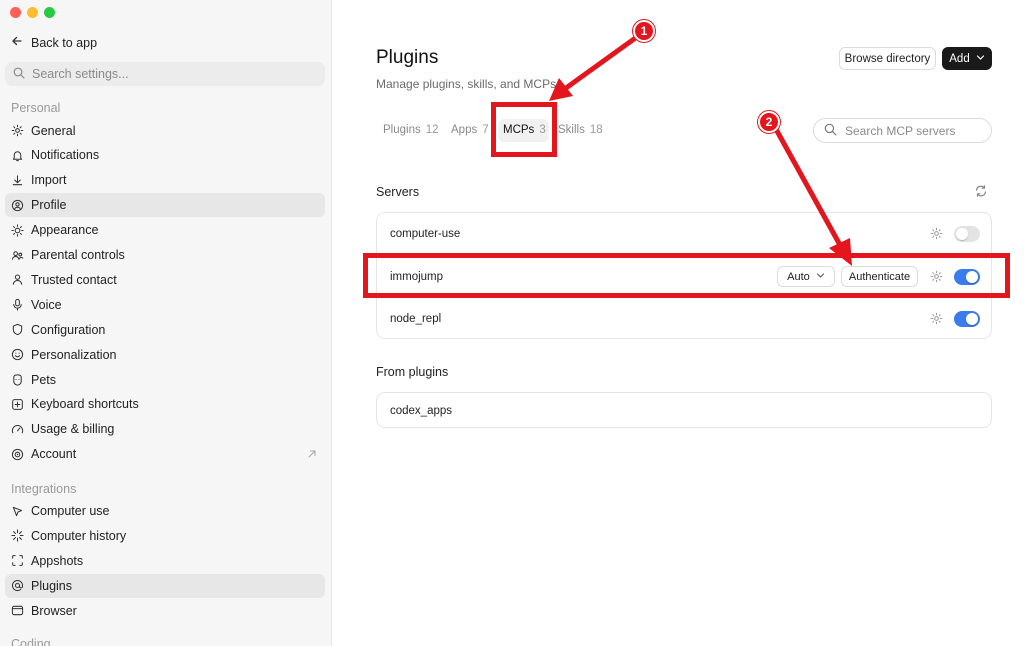 The image size is (1024, 646). Describe the element at coordinates (17, 205) in the screenshot. I see `user-circle-icon` at that location.